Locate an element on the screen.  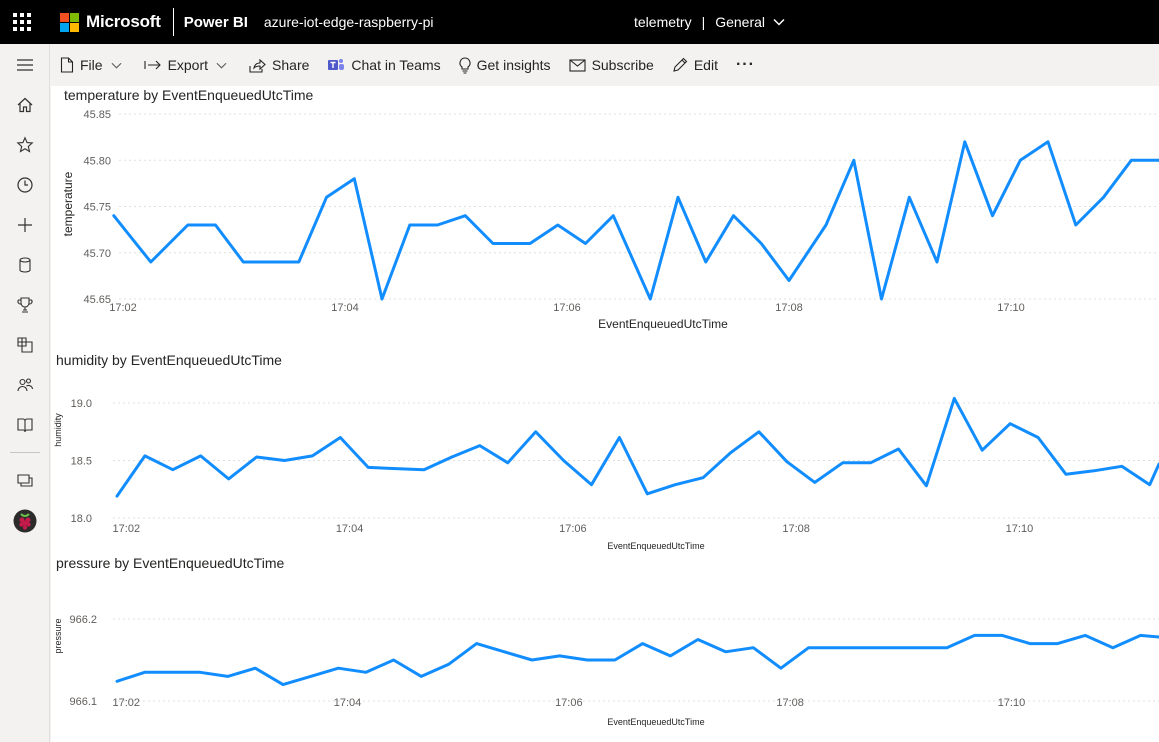
get-insights-button: Get insights is located at coordinates (509, 65).